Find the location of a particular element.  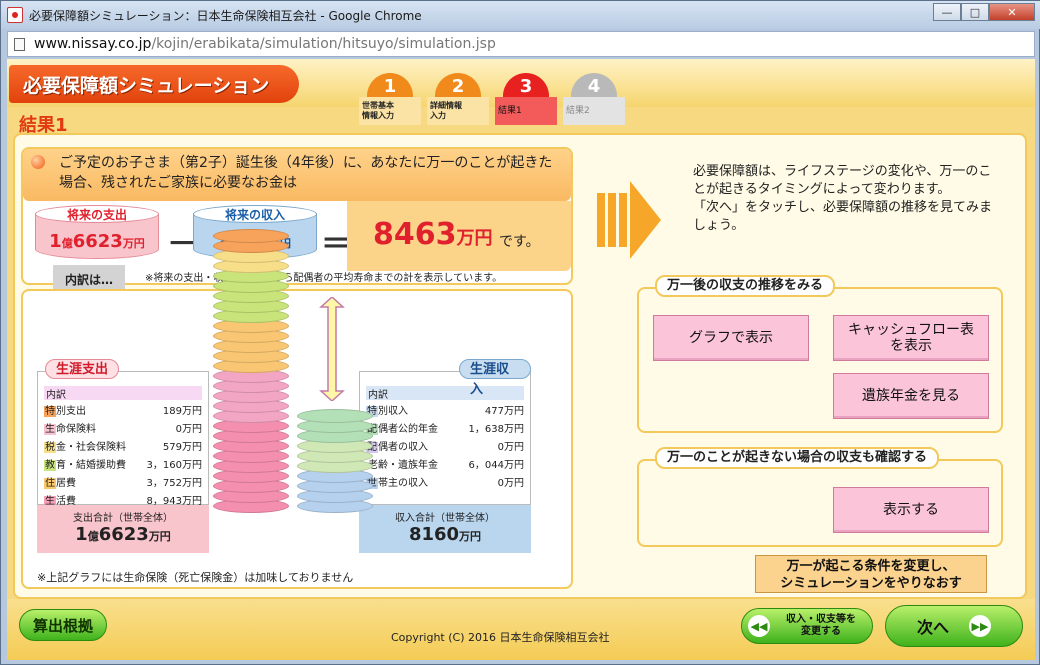

step-2: 2 詳細情報 入力 is located at coordinates (458, 99).